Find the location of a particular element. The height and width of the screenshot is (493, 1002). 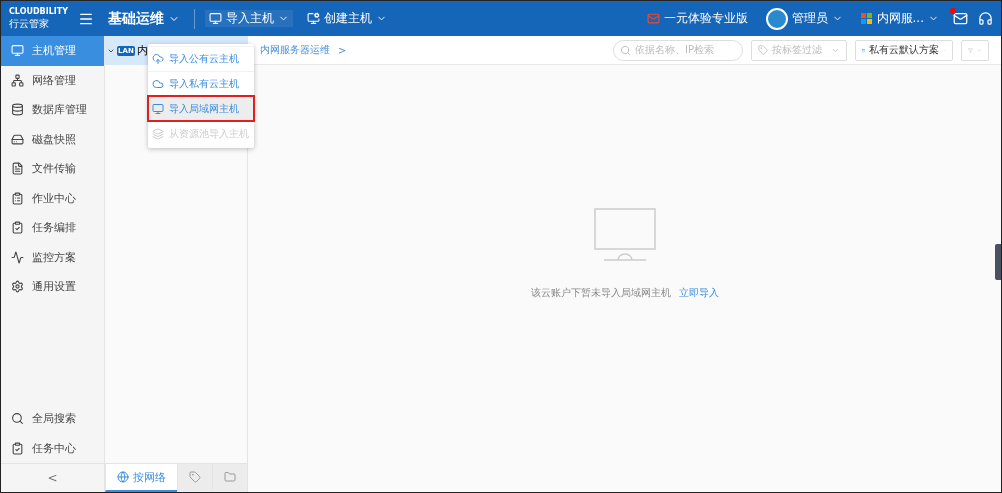

empty-message: 该云账户下暂未导入局域网主机 is located at coordinates (600, 292).